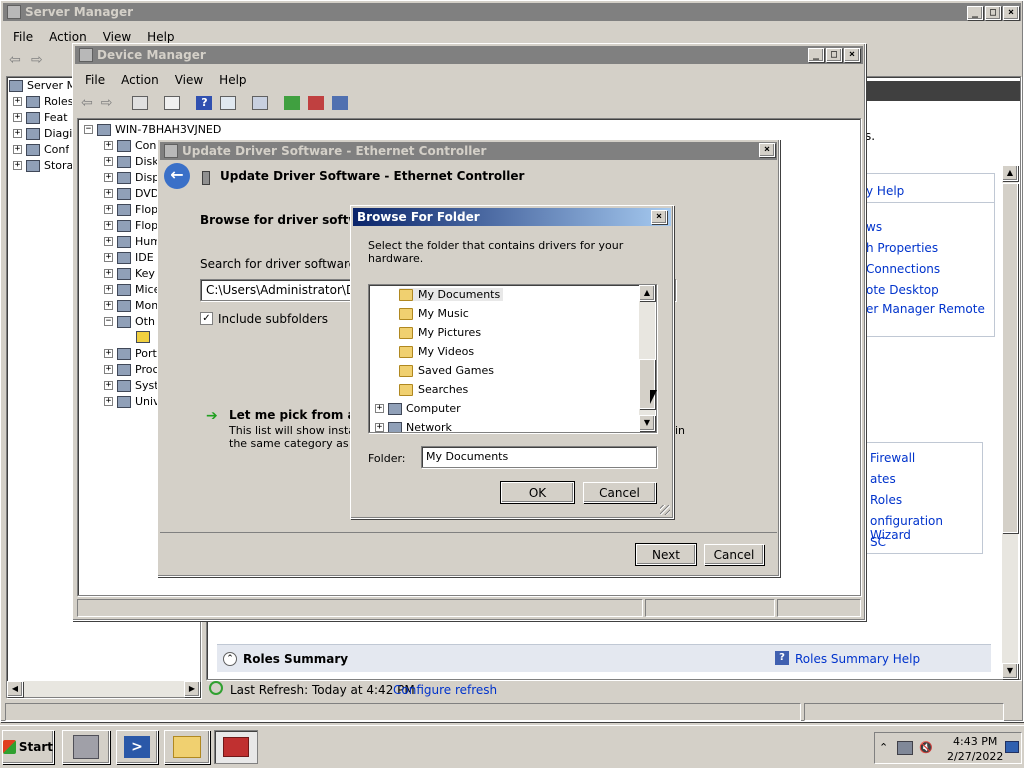  I want to click on link-connections: Connections, so click(903, 269).